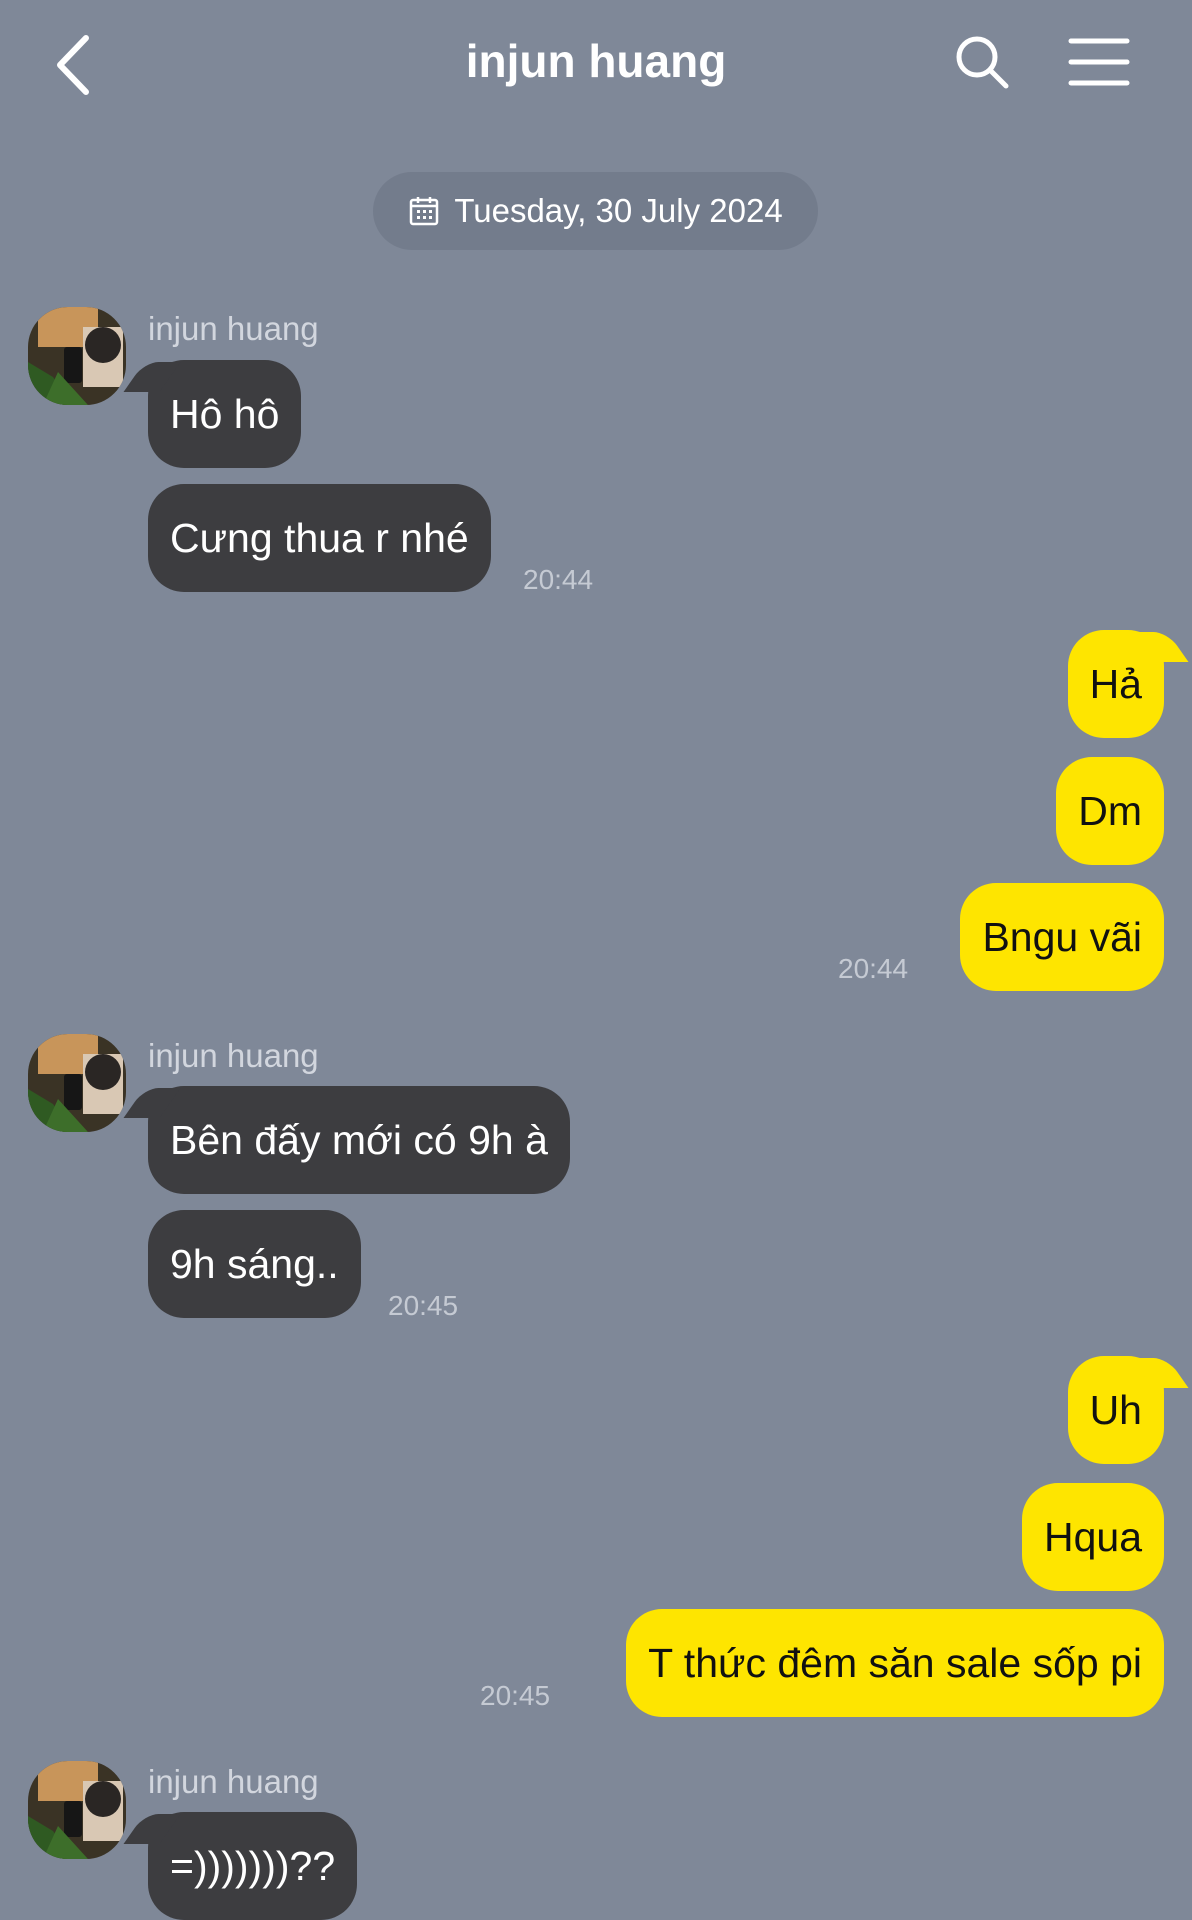 This screenshot has width=1192, height=1920. I want to click on outgoing-message: Hả, so click(1128, 684).